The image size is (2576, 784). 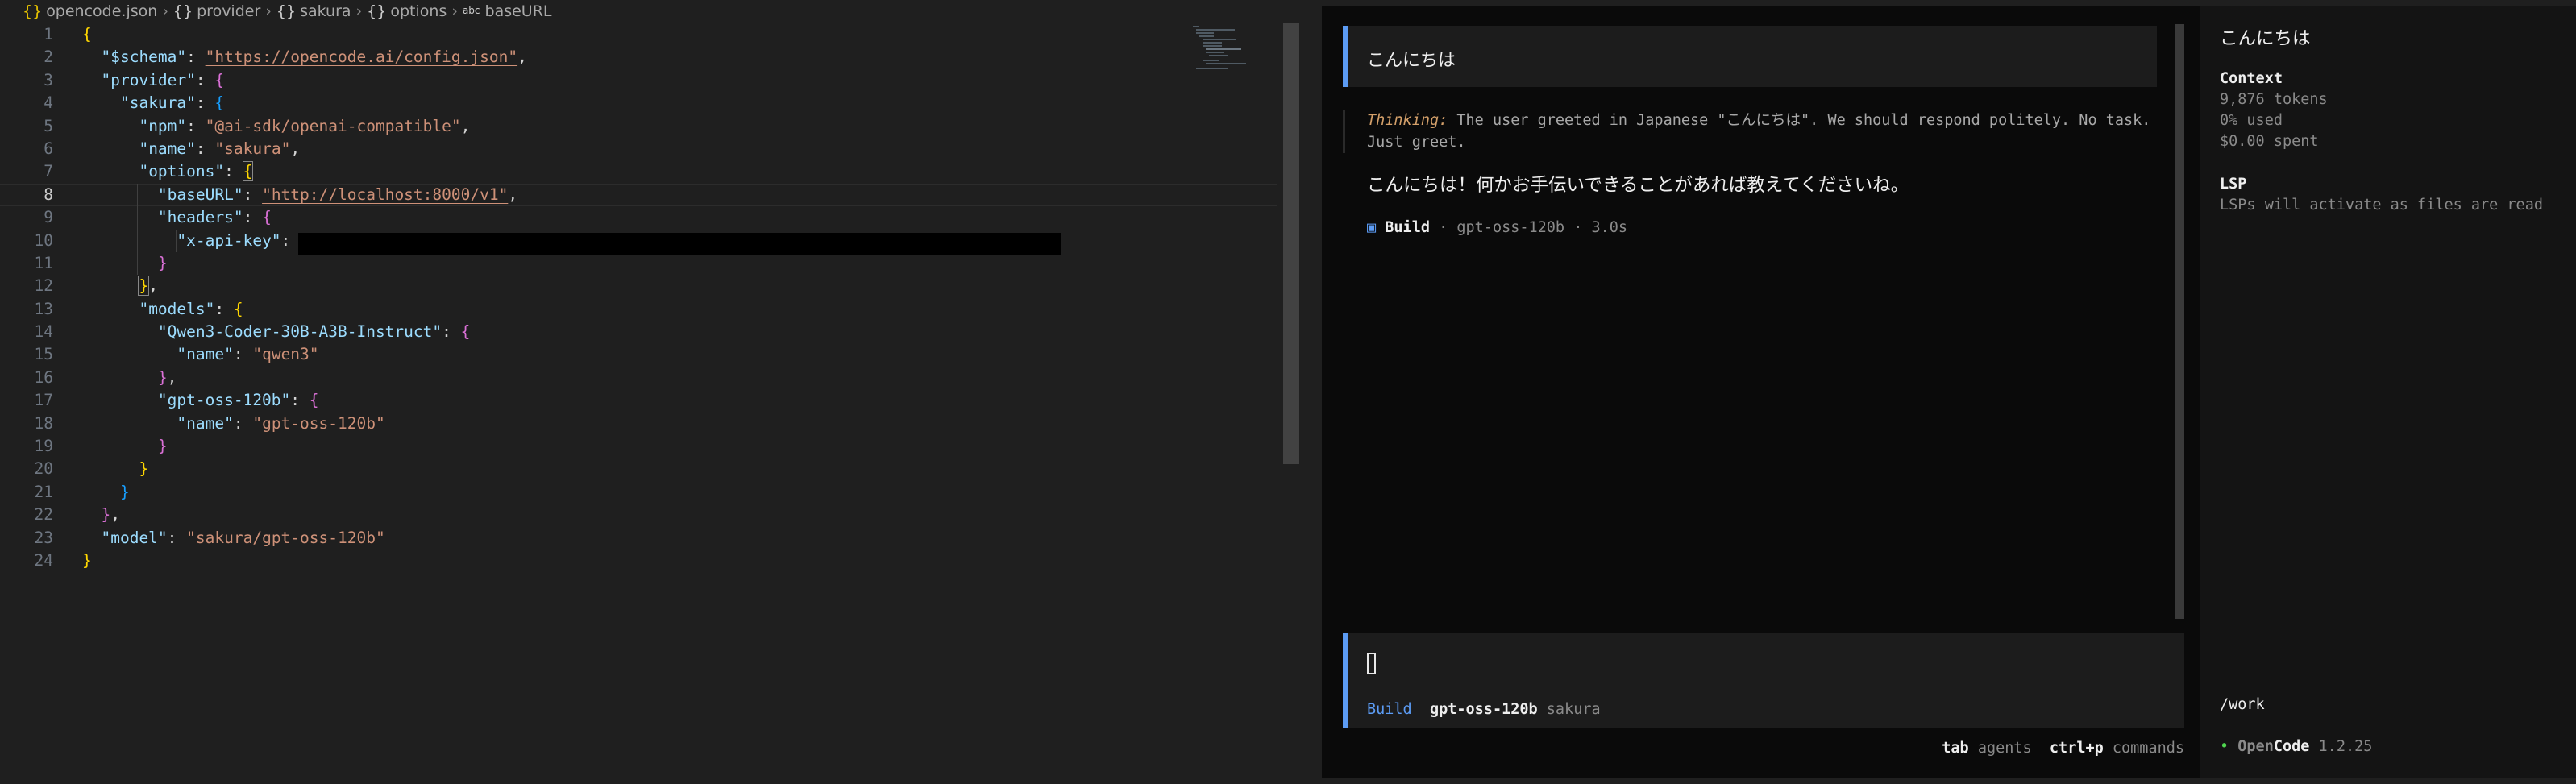 I want to click on code-line: 22 },, so click(x=638, y=515).